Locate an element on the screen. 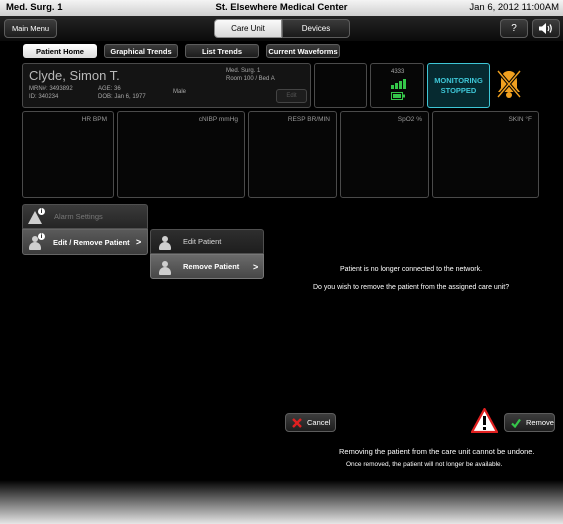  vital-spo2-panel: SpO2 % is located at coordinates (384, 154).